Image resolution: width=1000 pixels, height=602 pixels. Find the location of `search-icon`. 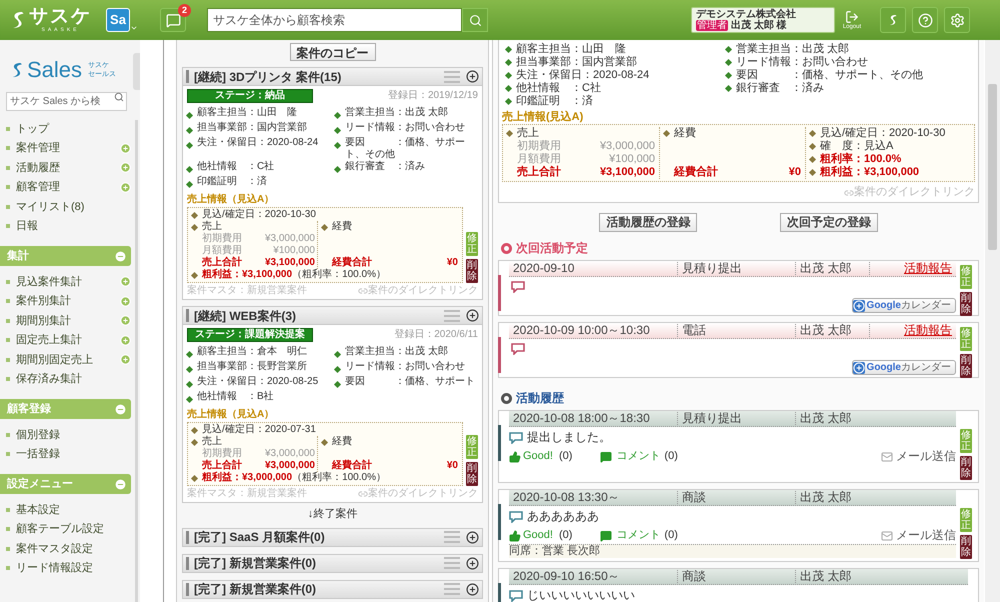

search-icon is located at coordinates (475, 20).